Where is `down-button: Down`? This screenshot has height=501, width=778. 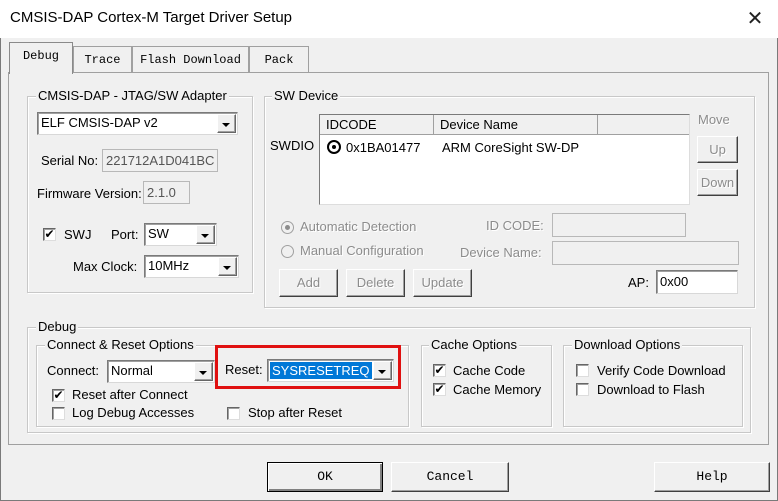
down-button: Down is located at coordinates (717, 182).